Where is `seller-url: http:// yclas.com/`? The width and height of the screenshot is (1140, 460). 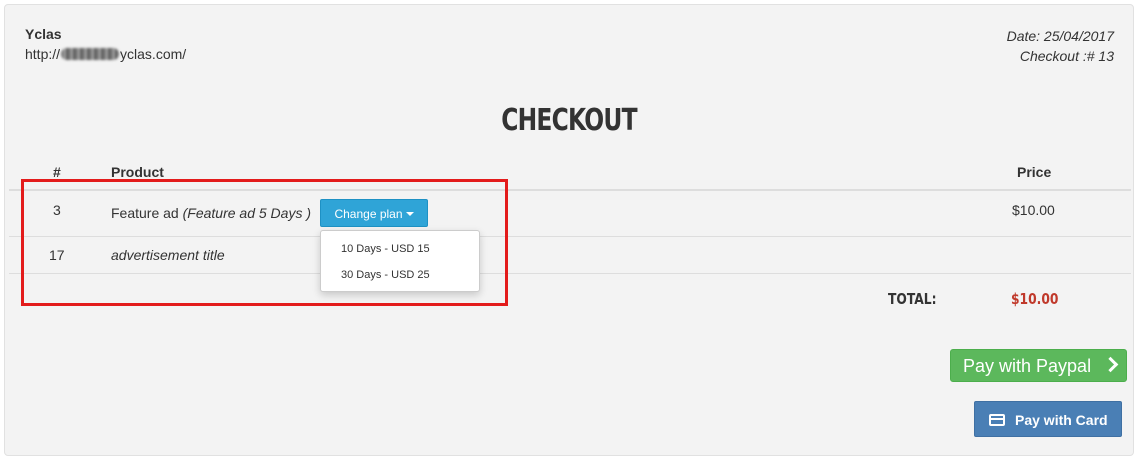
seller-url: http:// yclas.com/ is located at coordinates (105, 54).